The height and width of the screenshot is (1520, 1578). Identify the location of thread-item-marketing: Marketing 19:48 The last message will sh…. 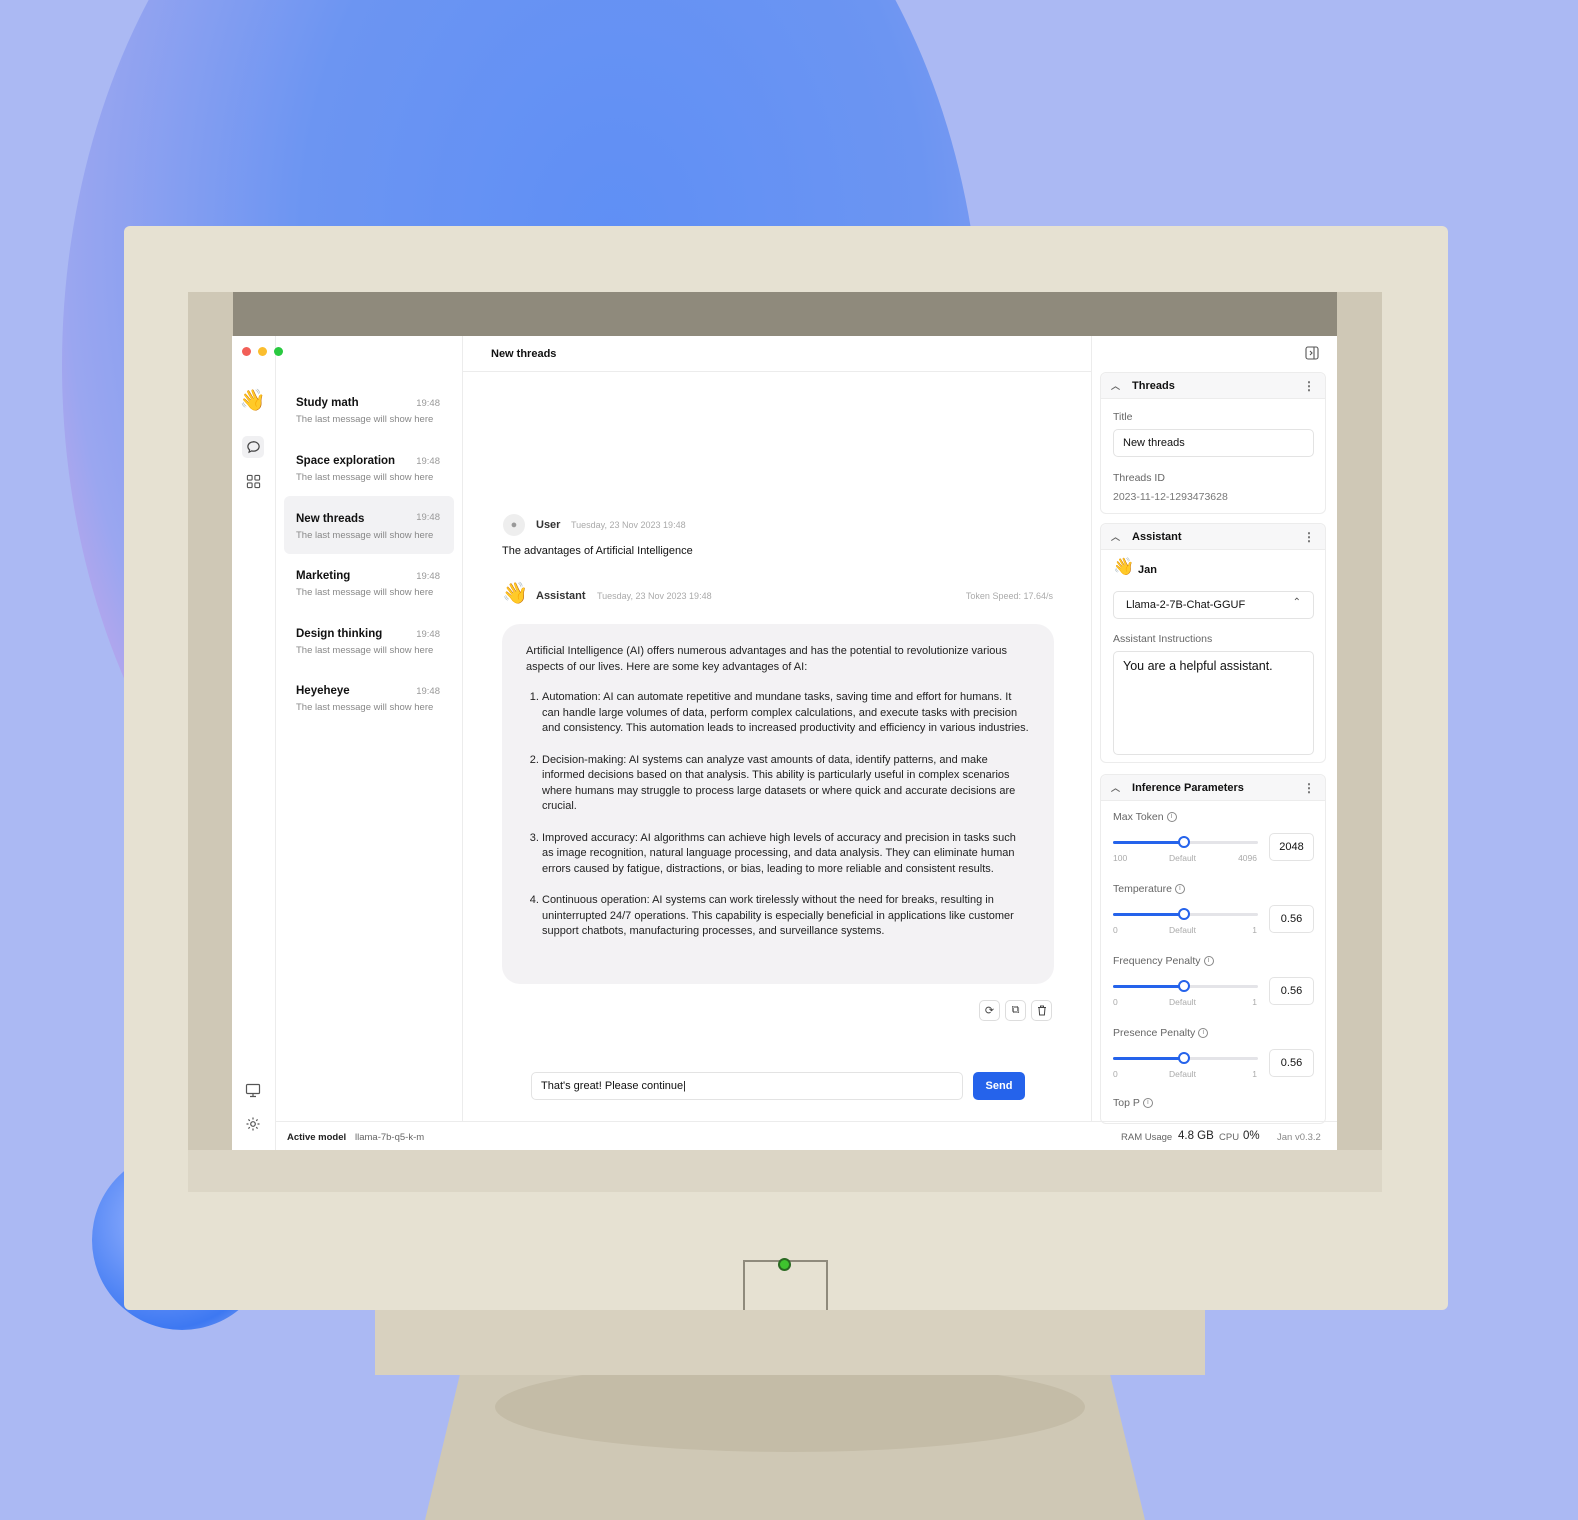
(369, 590).